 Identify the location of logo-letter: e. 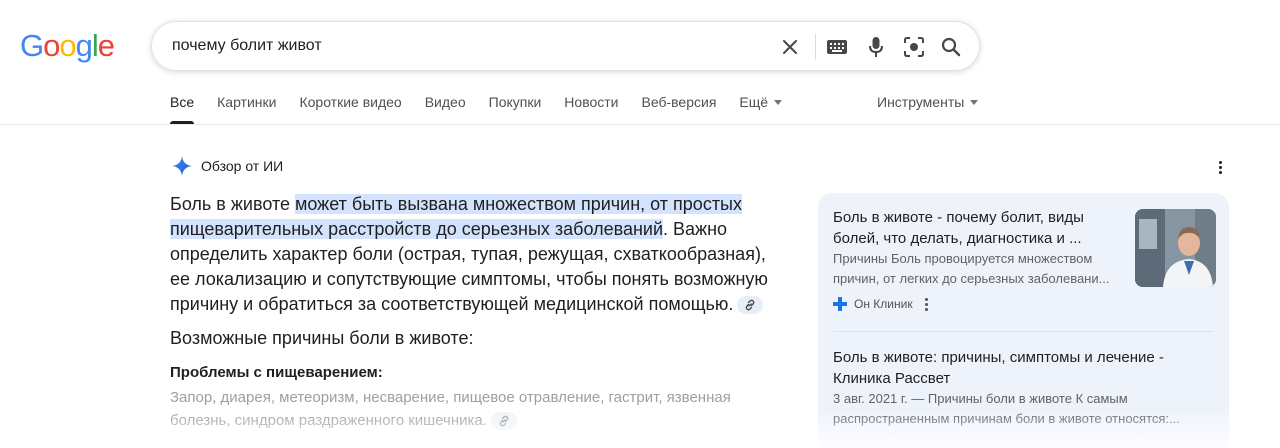
(106, 45).